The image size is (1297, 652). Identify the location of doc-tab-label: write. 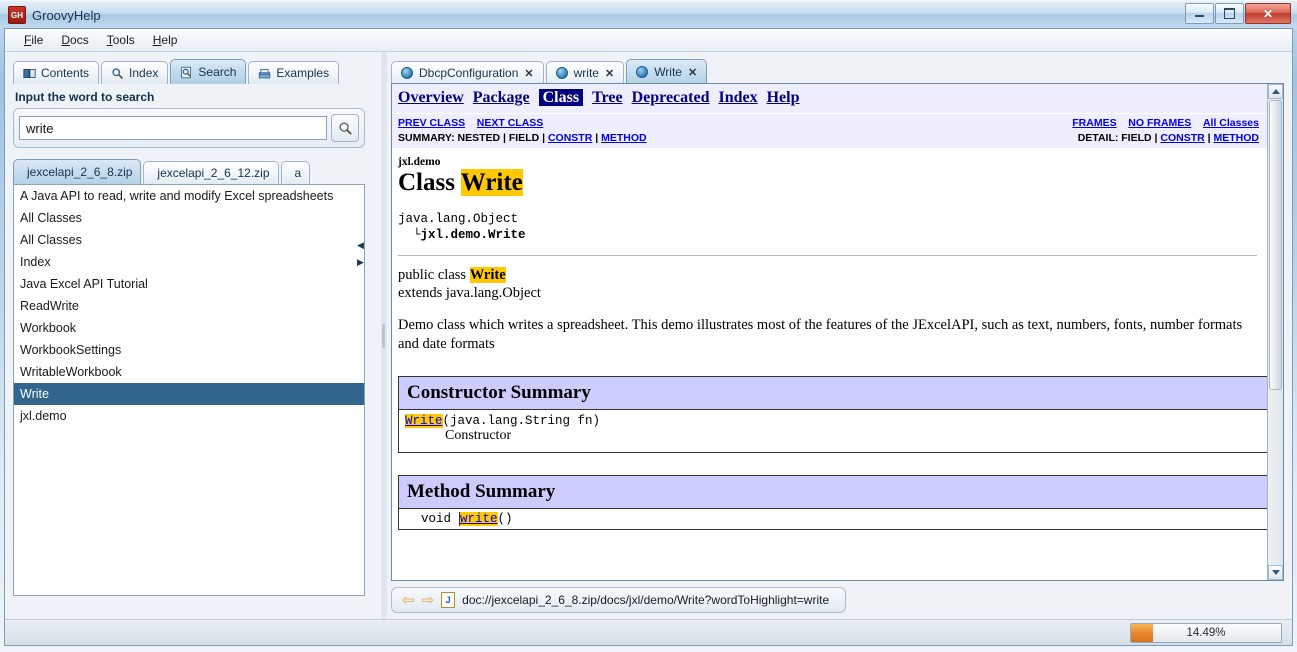
(586, 73).